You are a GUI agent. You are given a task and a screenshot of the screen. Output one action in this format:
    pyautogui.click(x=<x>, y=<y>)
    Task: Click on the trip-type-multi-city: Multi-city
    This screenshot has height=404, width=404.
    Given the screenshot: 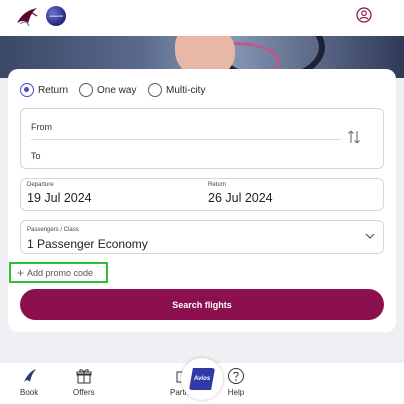 What is the action you would take?
    pyautogui.click(x=176, y=90)
    